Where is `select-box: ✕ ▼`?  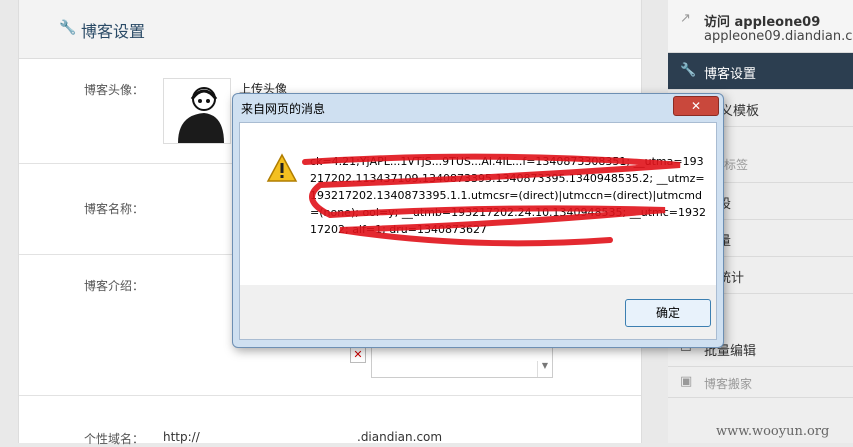 select-box: ✕ ▼ is located at coordinates (451, 362).